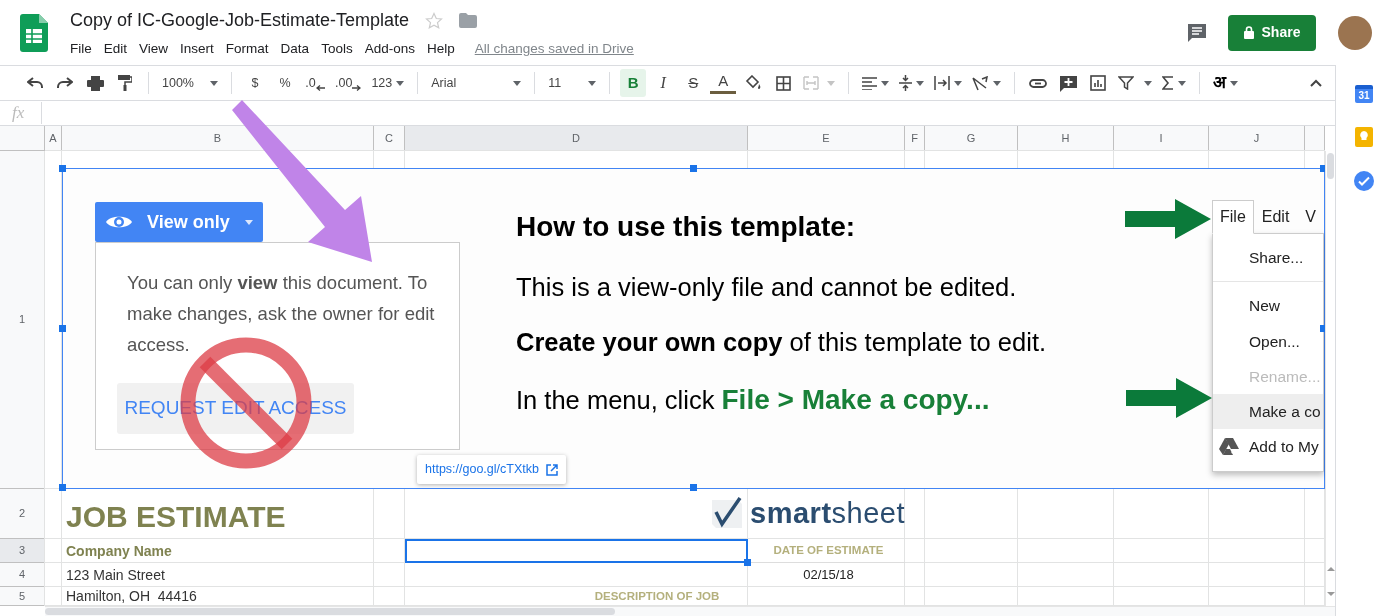  What do you see at coordinates (240, 21) in the screenshot?
I see `document-title: Copy of IC-Google-Job-Estimate-Template` at bounding box center [240, 21].